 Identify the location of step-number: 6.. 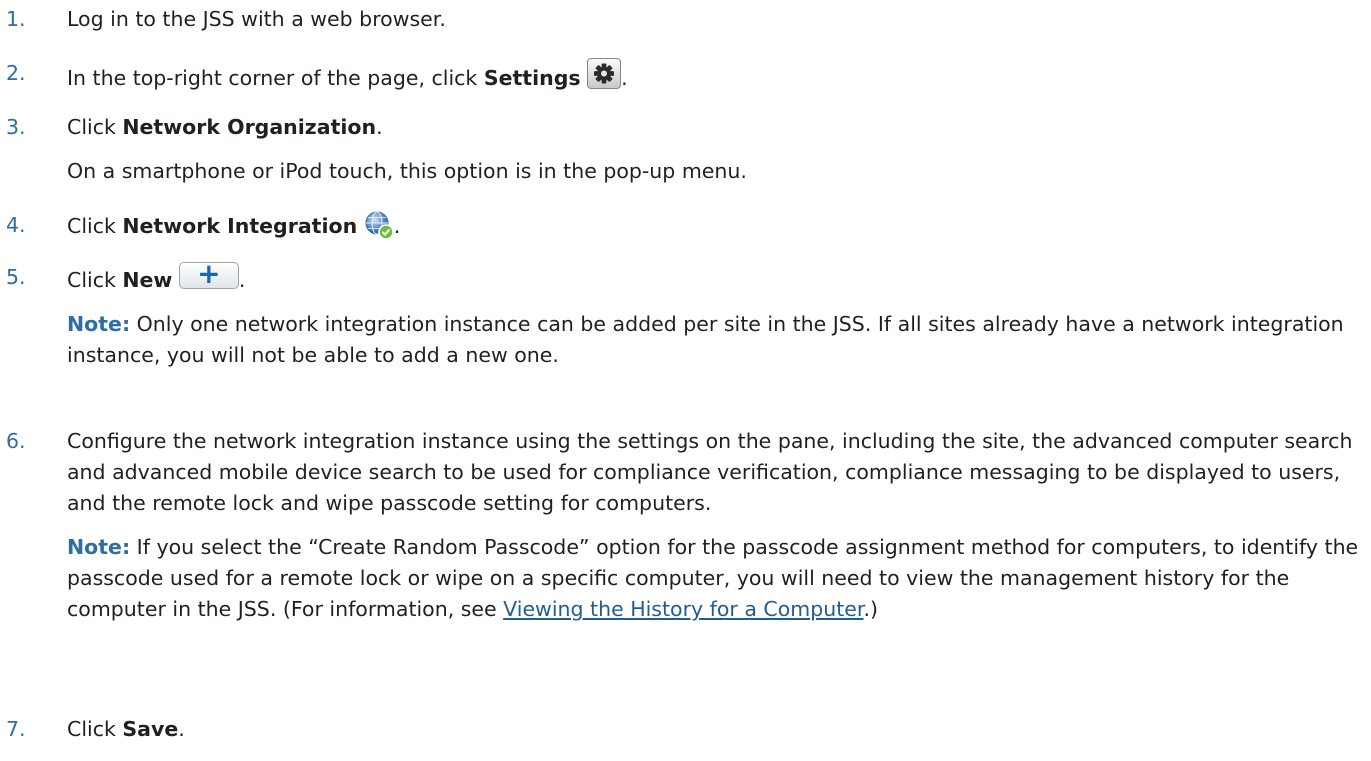
(16, 441).